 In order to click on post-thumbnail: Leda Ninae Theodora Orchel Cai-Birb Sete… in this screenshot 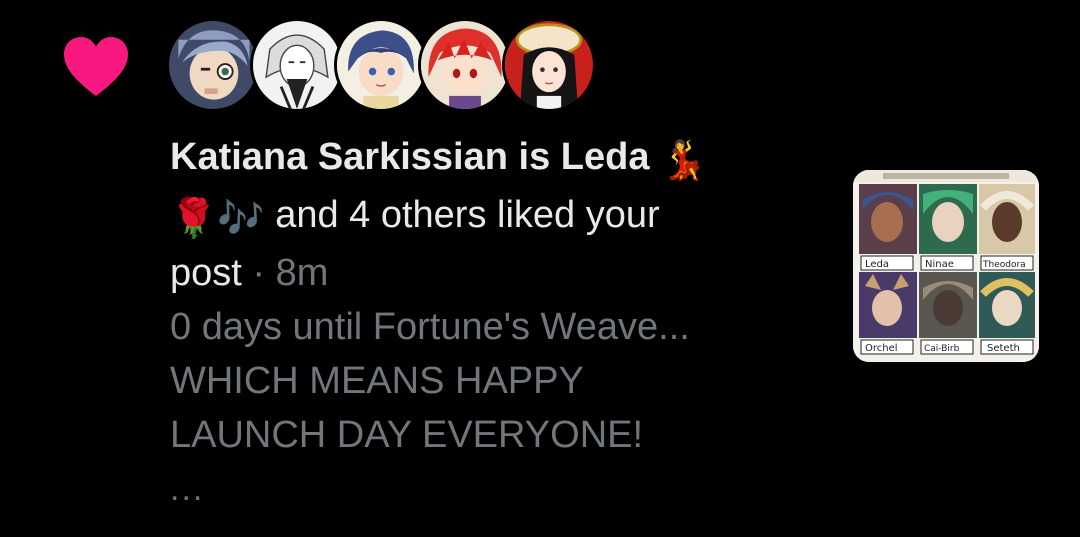, I will do `click(946, 266)`.